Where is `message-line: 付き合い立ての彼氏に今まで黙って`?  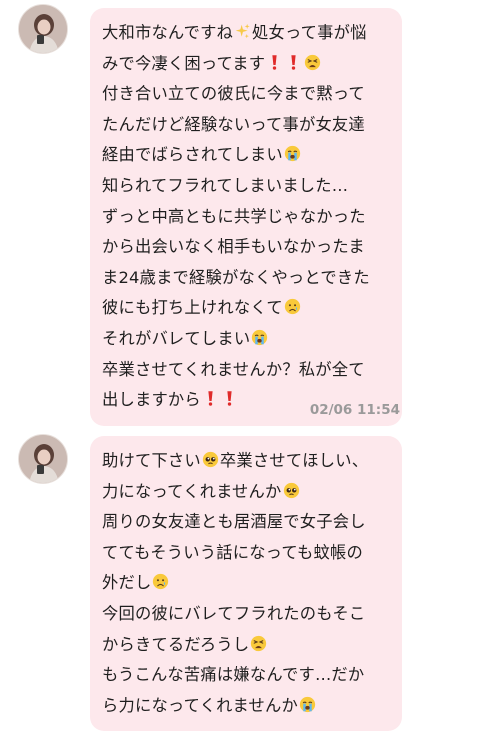
message-line: 付き合い立ての彼氏に今まで黙って is located at coordinates (233, 94).